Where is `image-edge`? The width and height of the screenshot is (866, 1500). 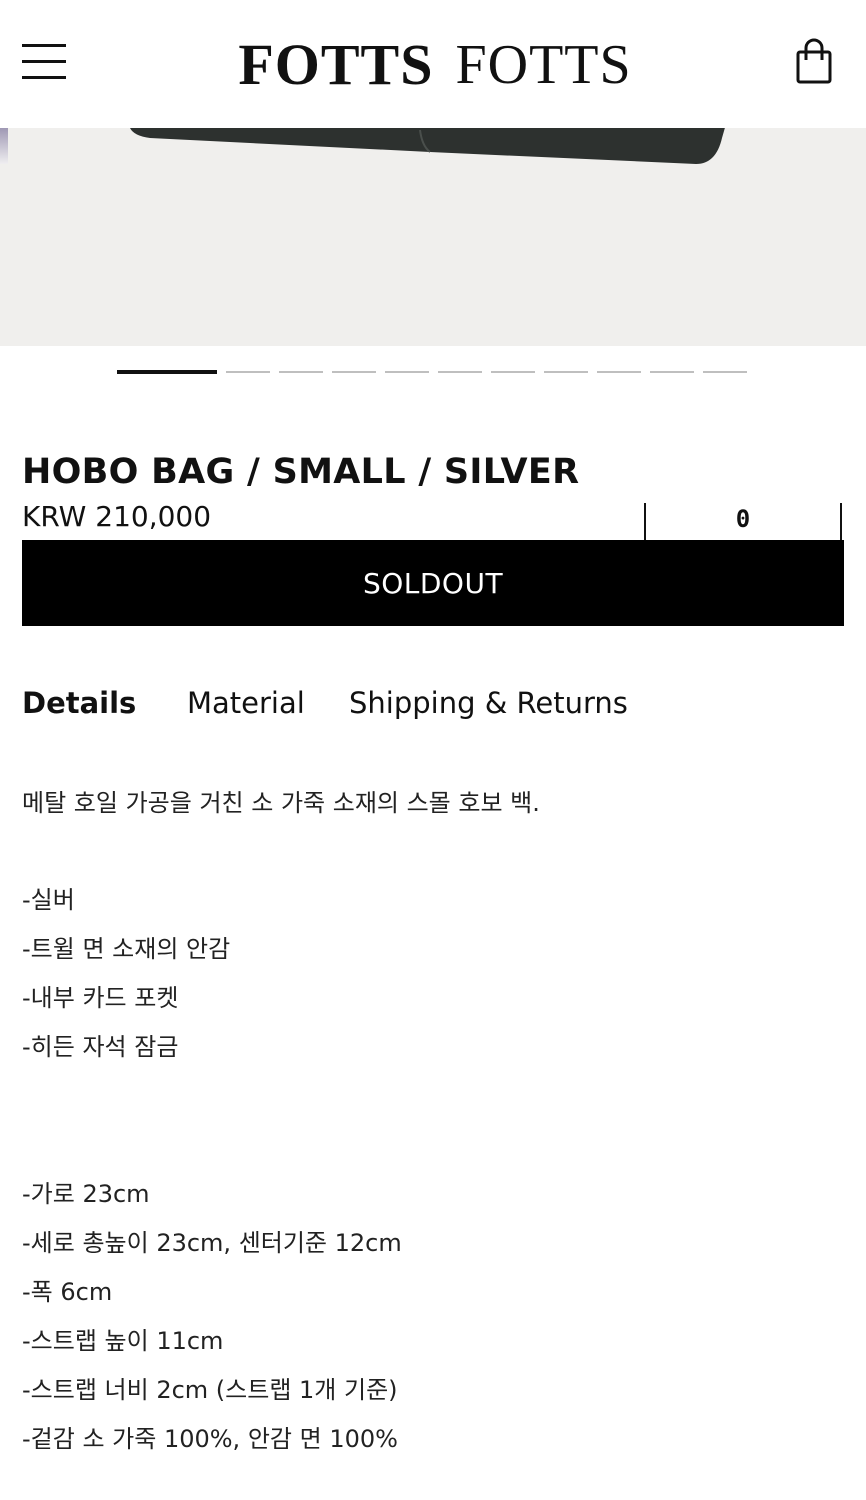
image-edge is located at coordinates (4, 146).